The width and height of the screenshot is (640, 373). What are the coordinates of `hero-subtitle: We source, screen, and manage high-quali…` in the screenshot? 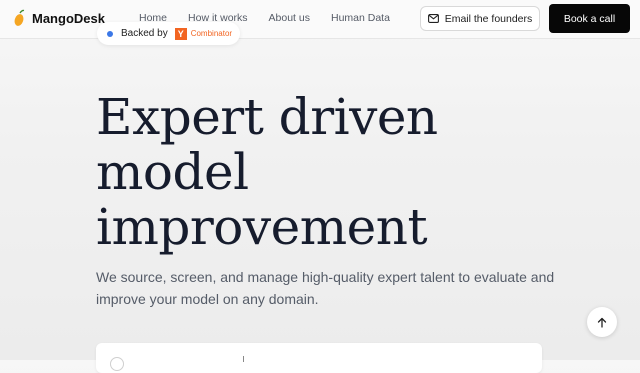 It's located at (325, 288).